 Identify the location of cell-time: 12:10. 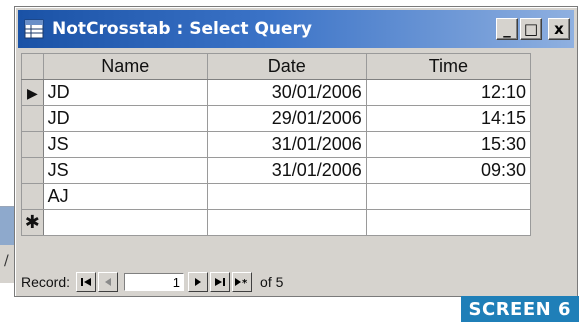
(448, 92).